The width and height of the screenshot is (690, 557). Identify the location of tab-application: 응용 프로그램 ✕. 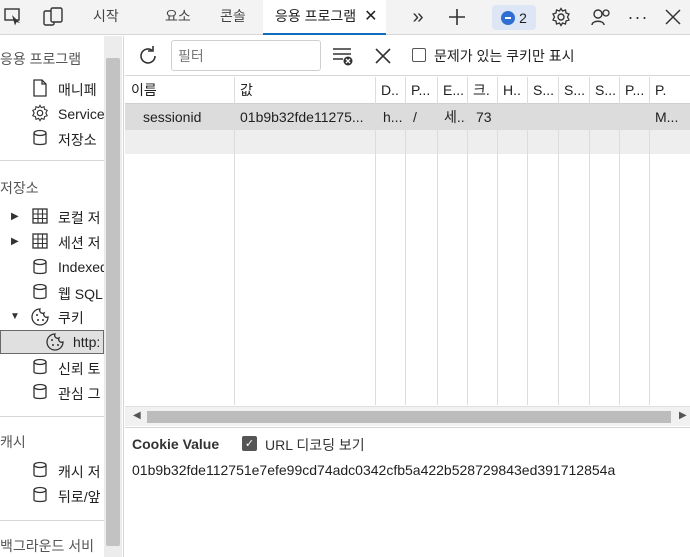
(324, 17).